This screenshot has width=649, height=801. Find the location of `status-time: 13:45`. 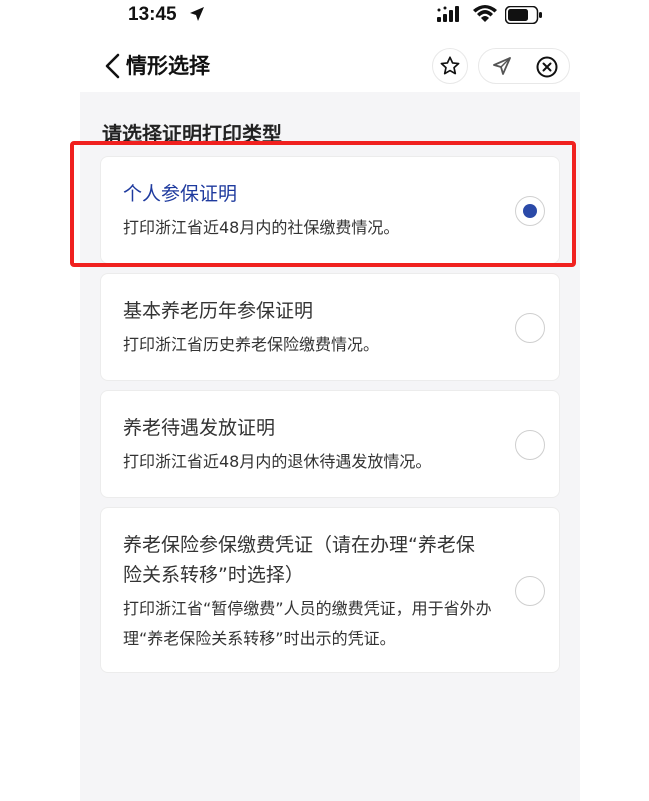

status-time: 13:45 is located at coordinates (152, 14).